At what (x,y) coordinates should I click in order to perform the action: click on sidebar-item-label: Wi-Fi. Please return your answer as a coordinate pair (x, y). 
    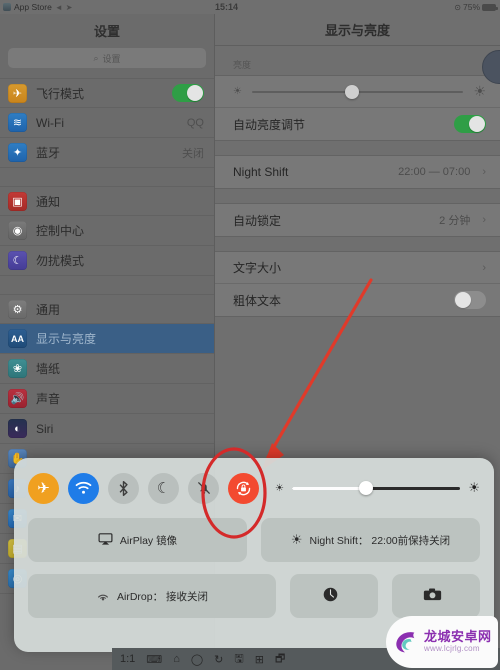
    Looking at the image, I should click on (50, 122).